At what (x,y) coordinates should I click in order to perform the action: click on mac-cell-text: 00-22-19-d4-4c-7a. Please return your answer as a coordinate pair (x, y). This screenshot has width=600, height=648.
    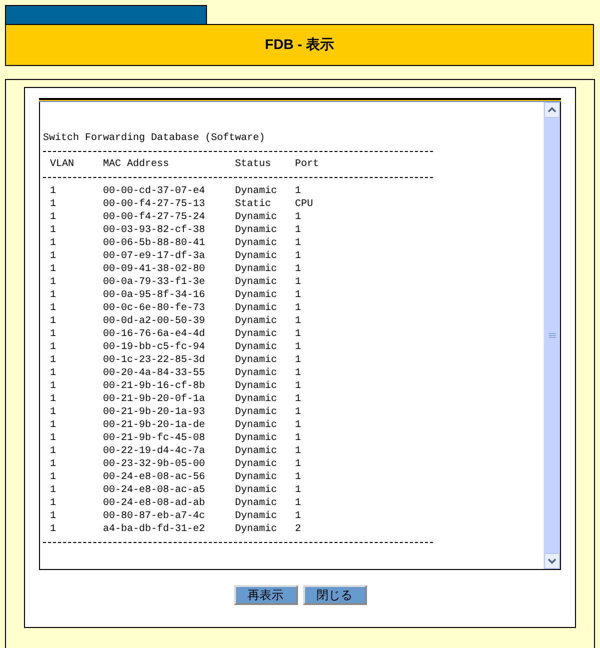
    Looking at the image, I should click on (154, 451).